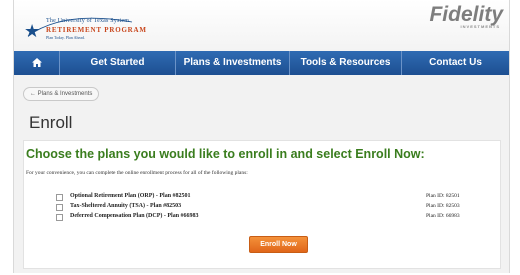 The height and width of the screenshot is (275, 520). Describe the element at coordinates (455, 63) in the screenshot. I see `nav-contact-us: Contact Us` at that location.